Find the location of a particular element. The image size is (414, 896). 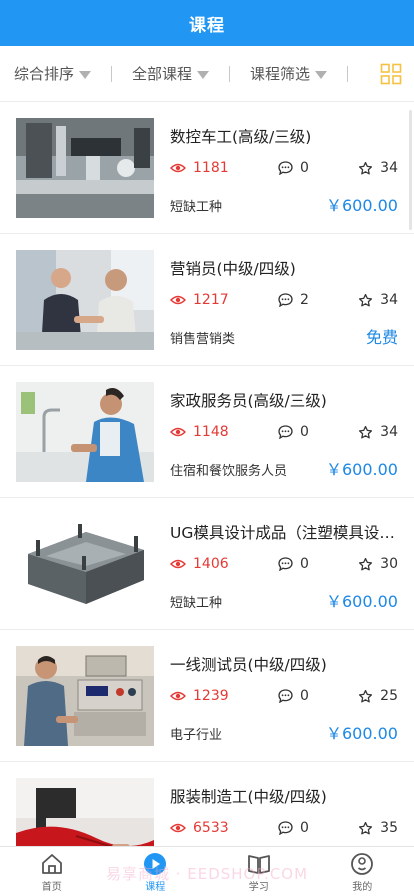

favorite-count: 30 is located at coordinates (378, 564).